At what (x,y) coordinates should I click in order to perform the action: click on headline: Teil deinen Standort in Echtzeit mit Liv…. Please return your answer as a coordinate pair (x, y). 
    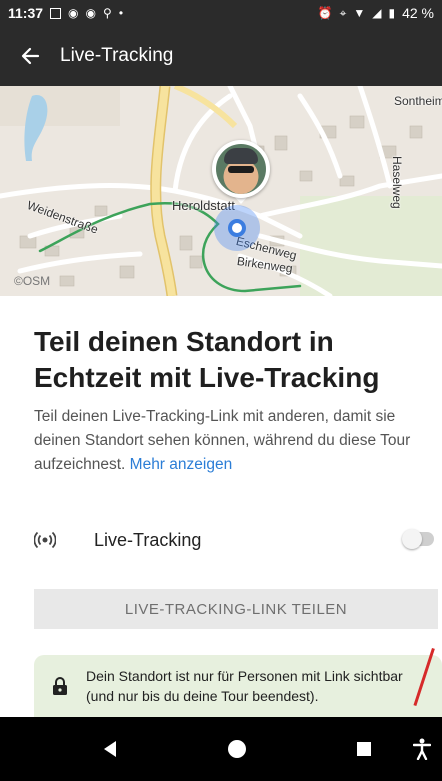
    Looking at the image, I should click on (207, 359).